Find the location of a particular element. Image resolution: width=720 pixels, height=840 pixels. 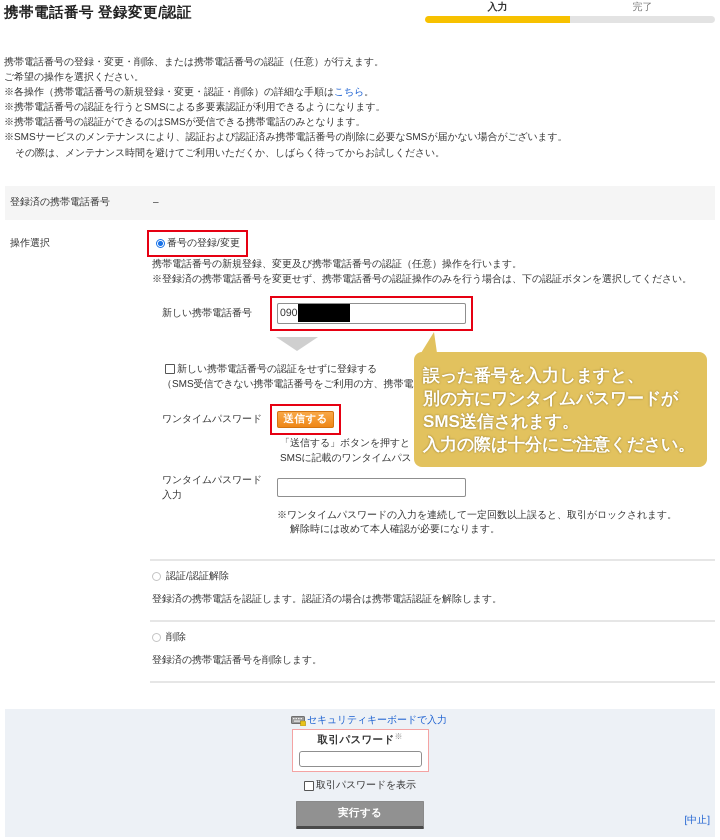

note-text: 「送信する」ボタンを押すと is located at coordinates (345, 443).